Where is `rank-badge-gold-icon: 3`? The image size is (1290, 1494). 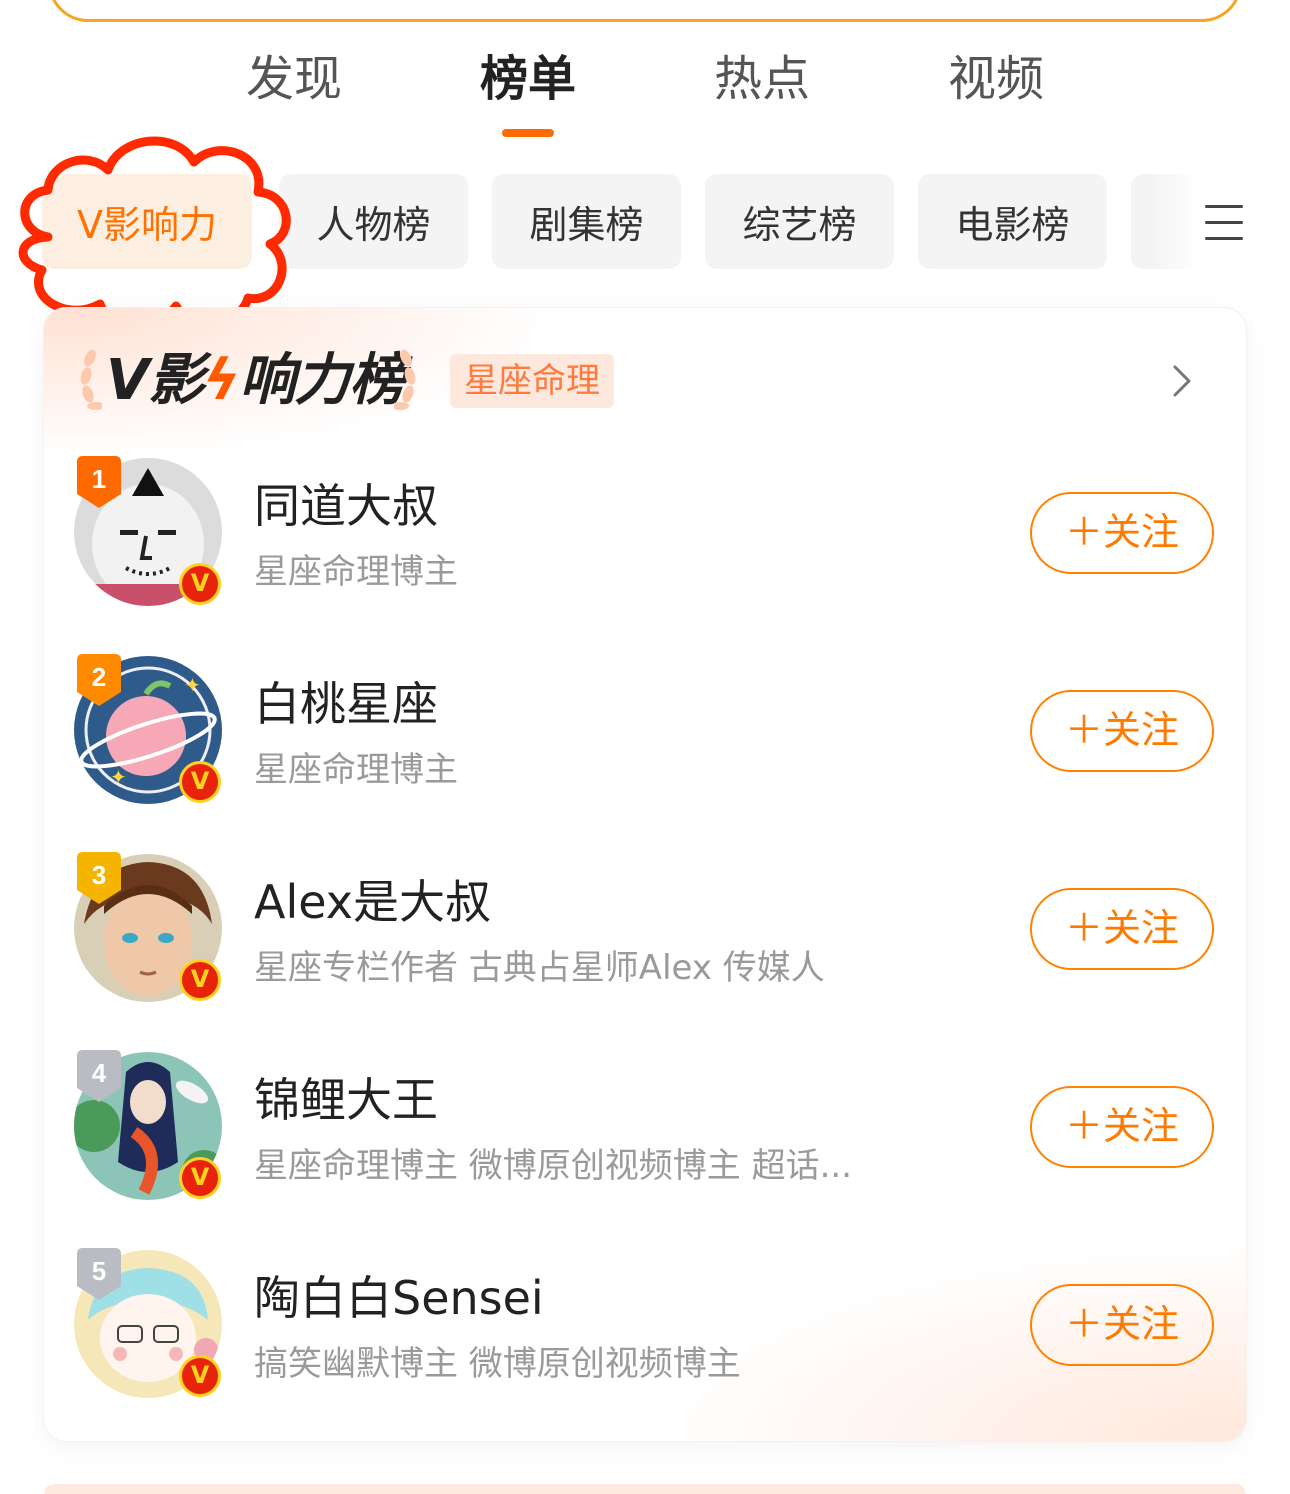 rank-badge-gold-icon: 3 is located at coordinates (99, 878).